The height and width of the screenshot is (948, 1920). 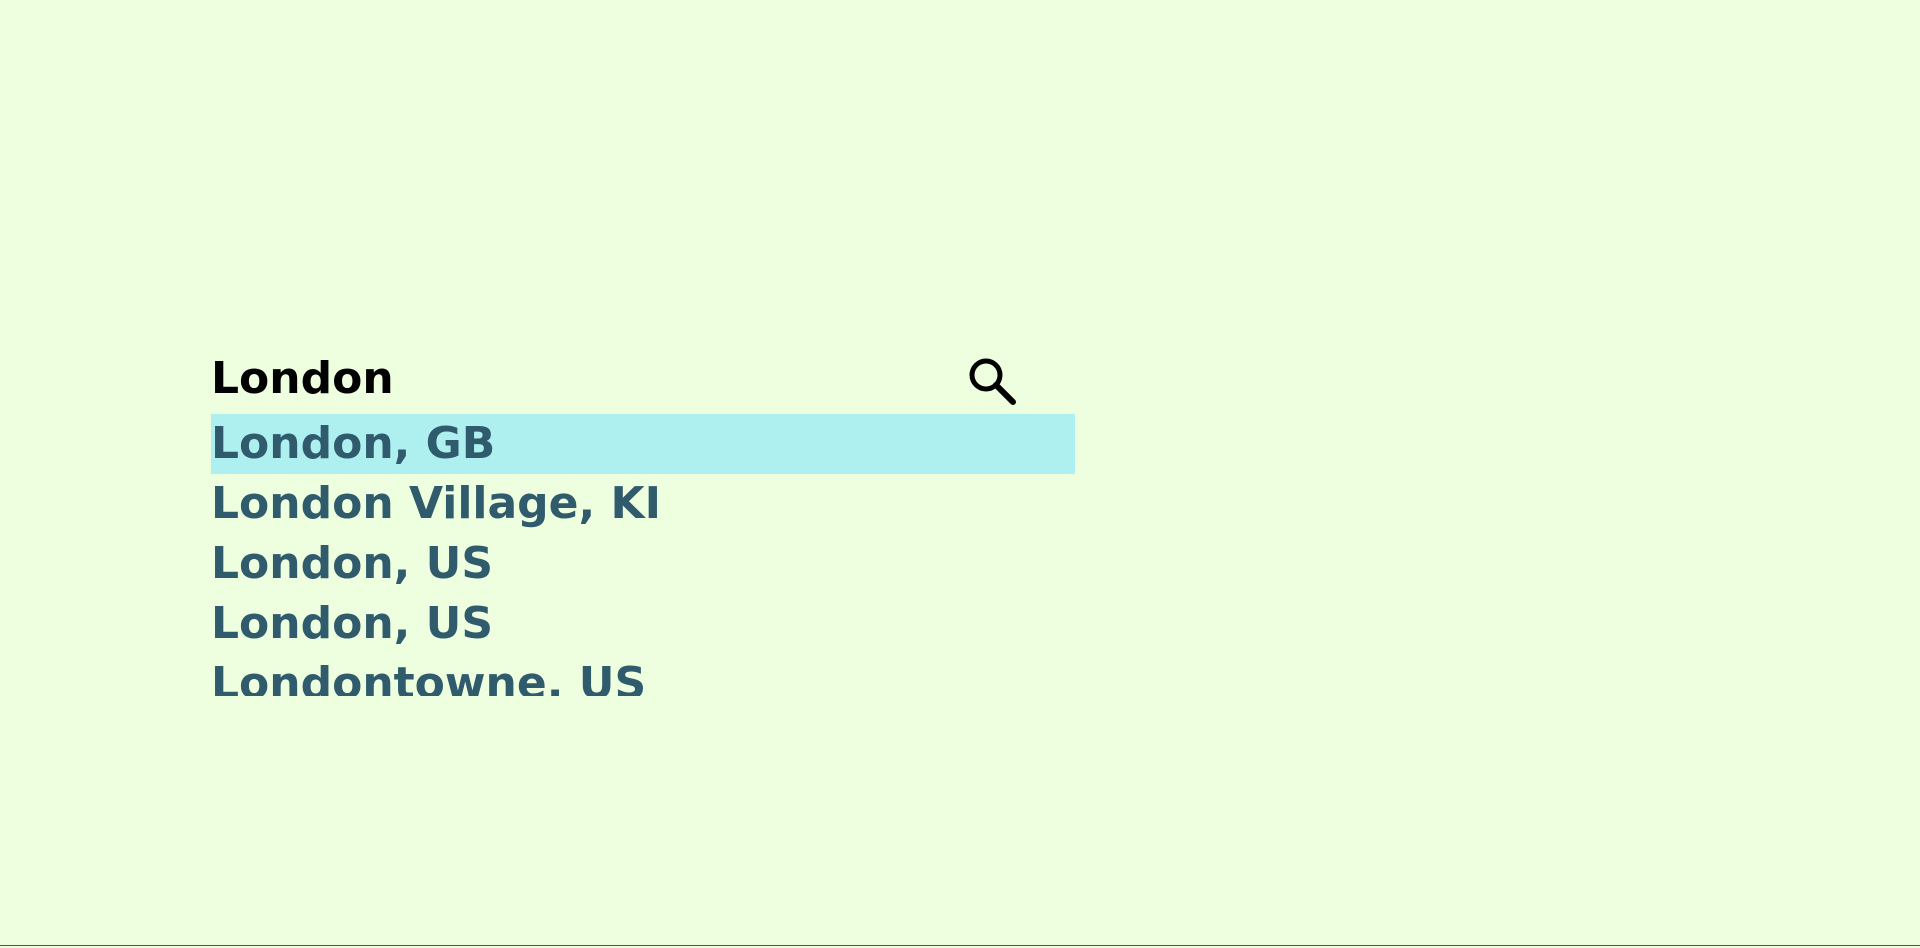 I want to click on suggestion-item-londontowne-us: Londontowne, US, so click(x=643, y=675).